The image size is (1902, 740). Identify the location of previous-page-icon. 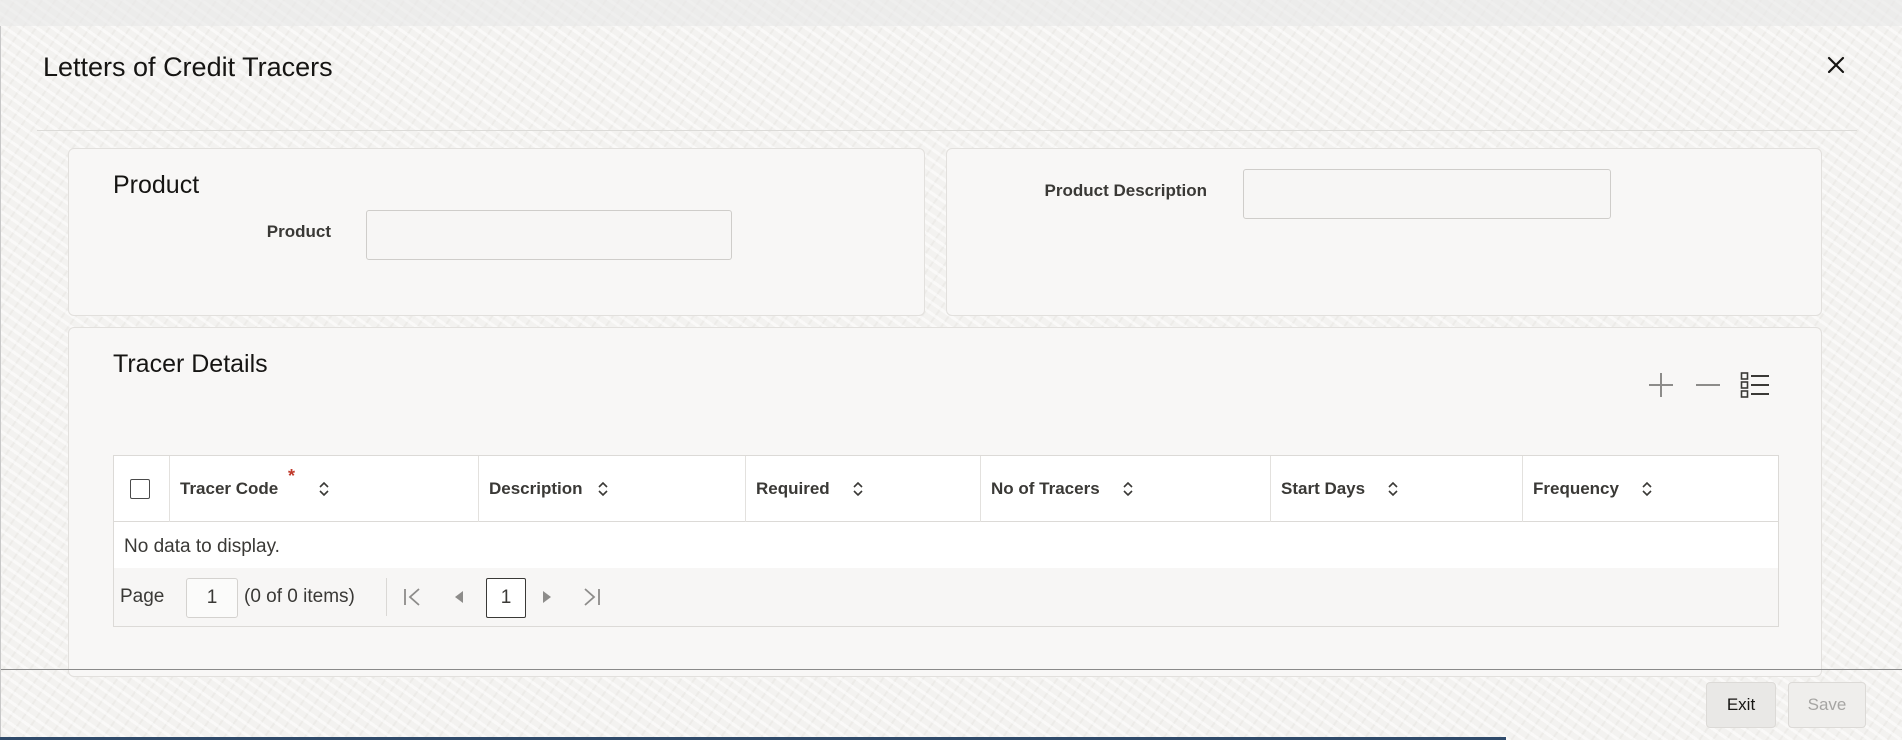
(459, 597).